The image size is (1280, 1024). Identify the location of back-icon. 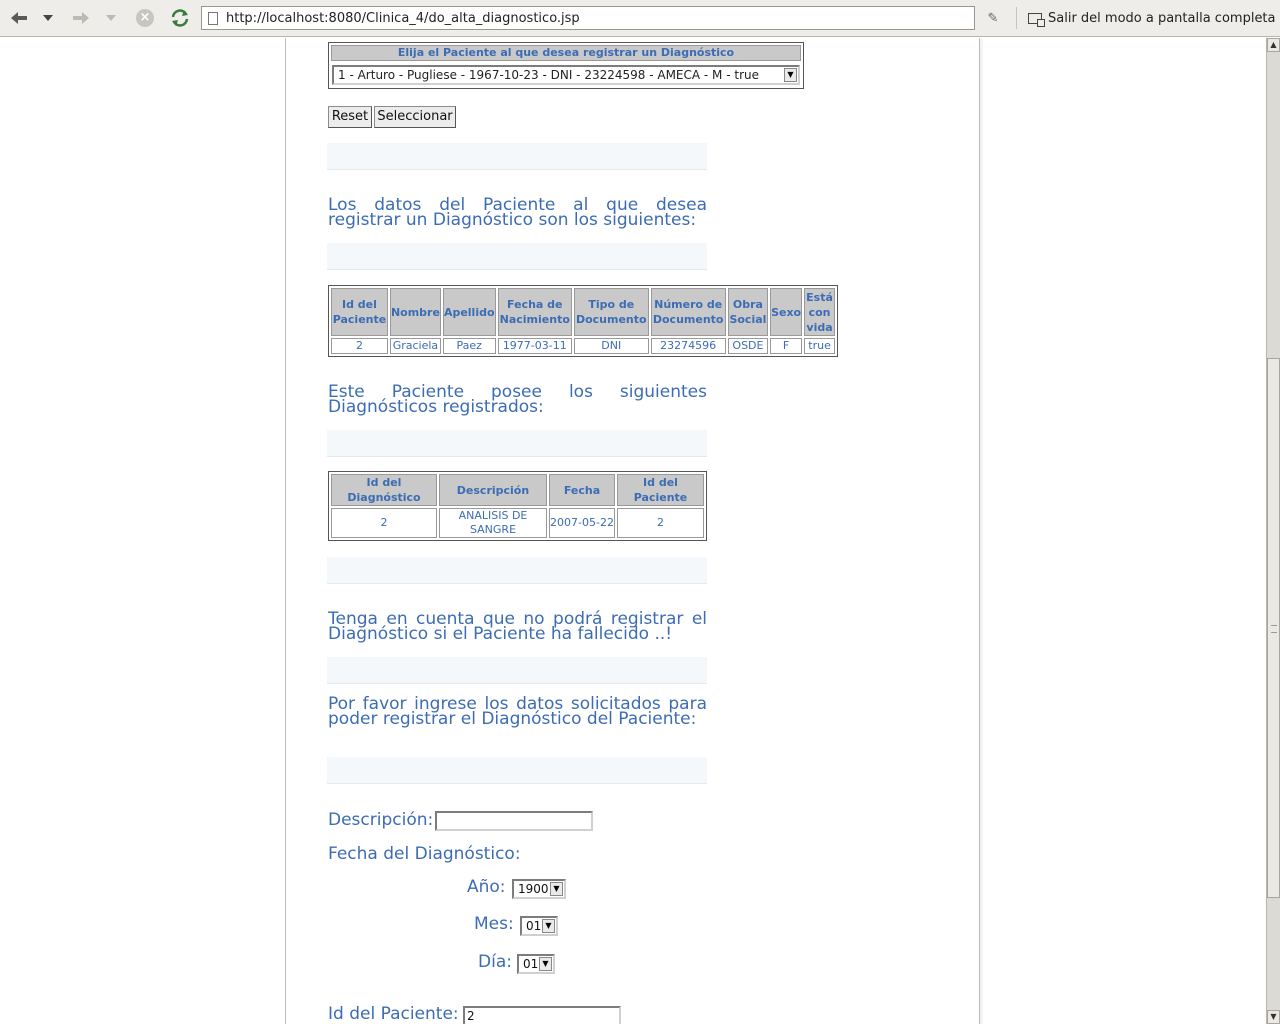
(19, 18).